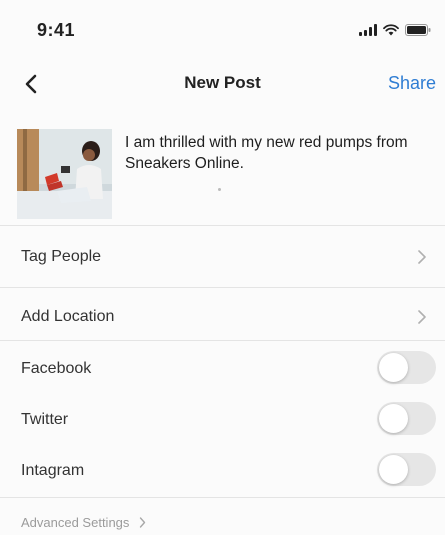 The image size is (445, 535). I want to click on nav-bar: New Post Share, so click(222, 84).